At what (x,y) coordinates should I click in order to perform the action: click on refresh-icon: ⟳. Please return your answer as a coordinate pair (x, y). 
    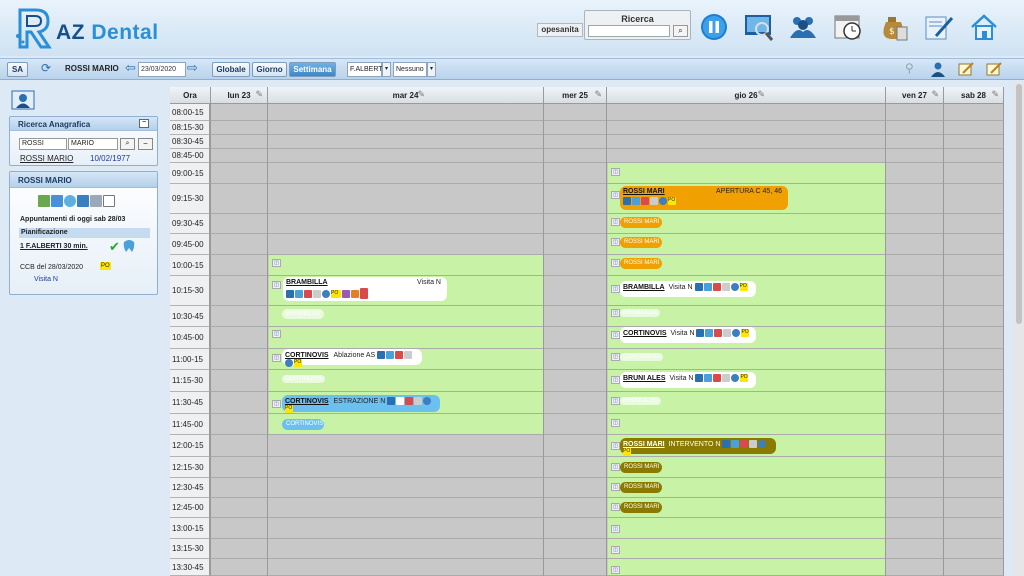
    Looking at the image, I should click on (46, 68).